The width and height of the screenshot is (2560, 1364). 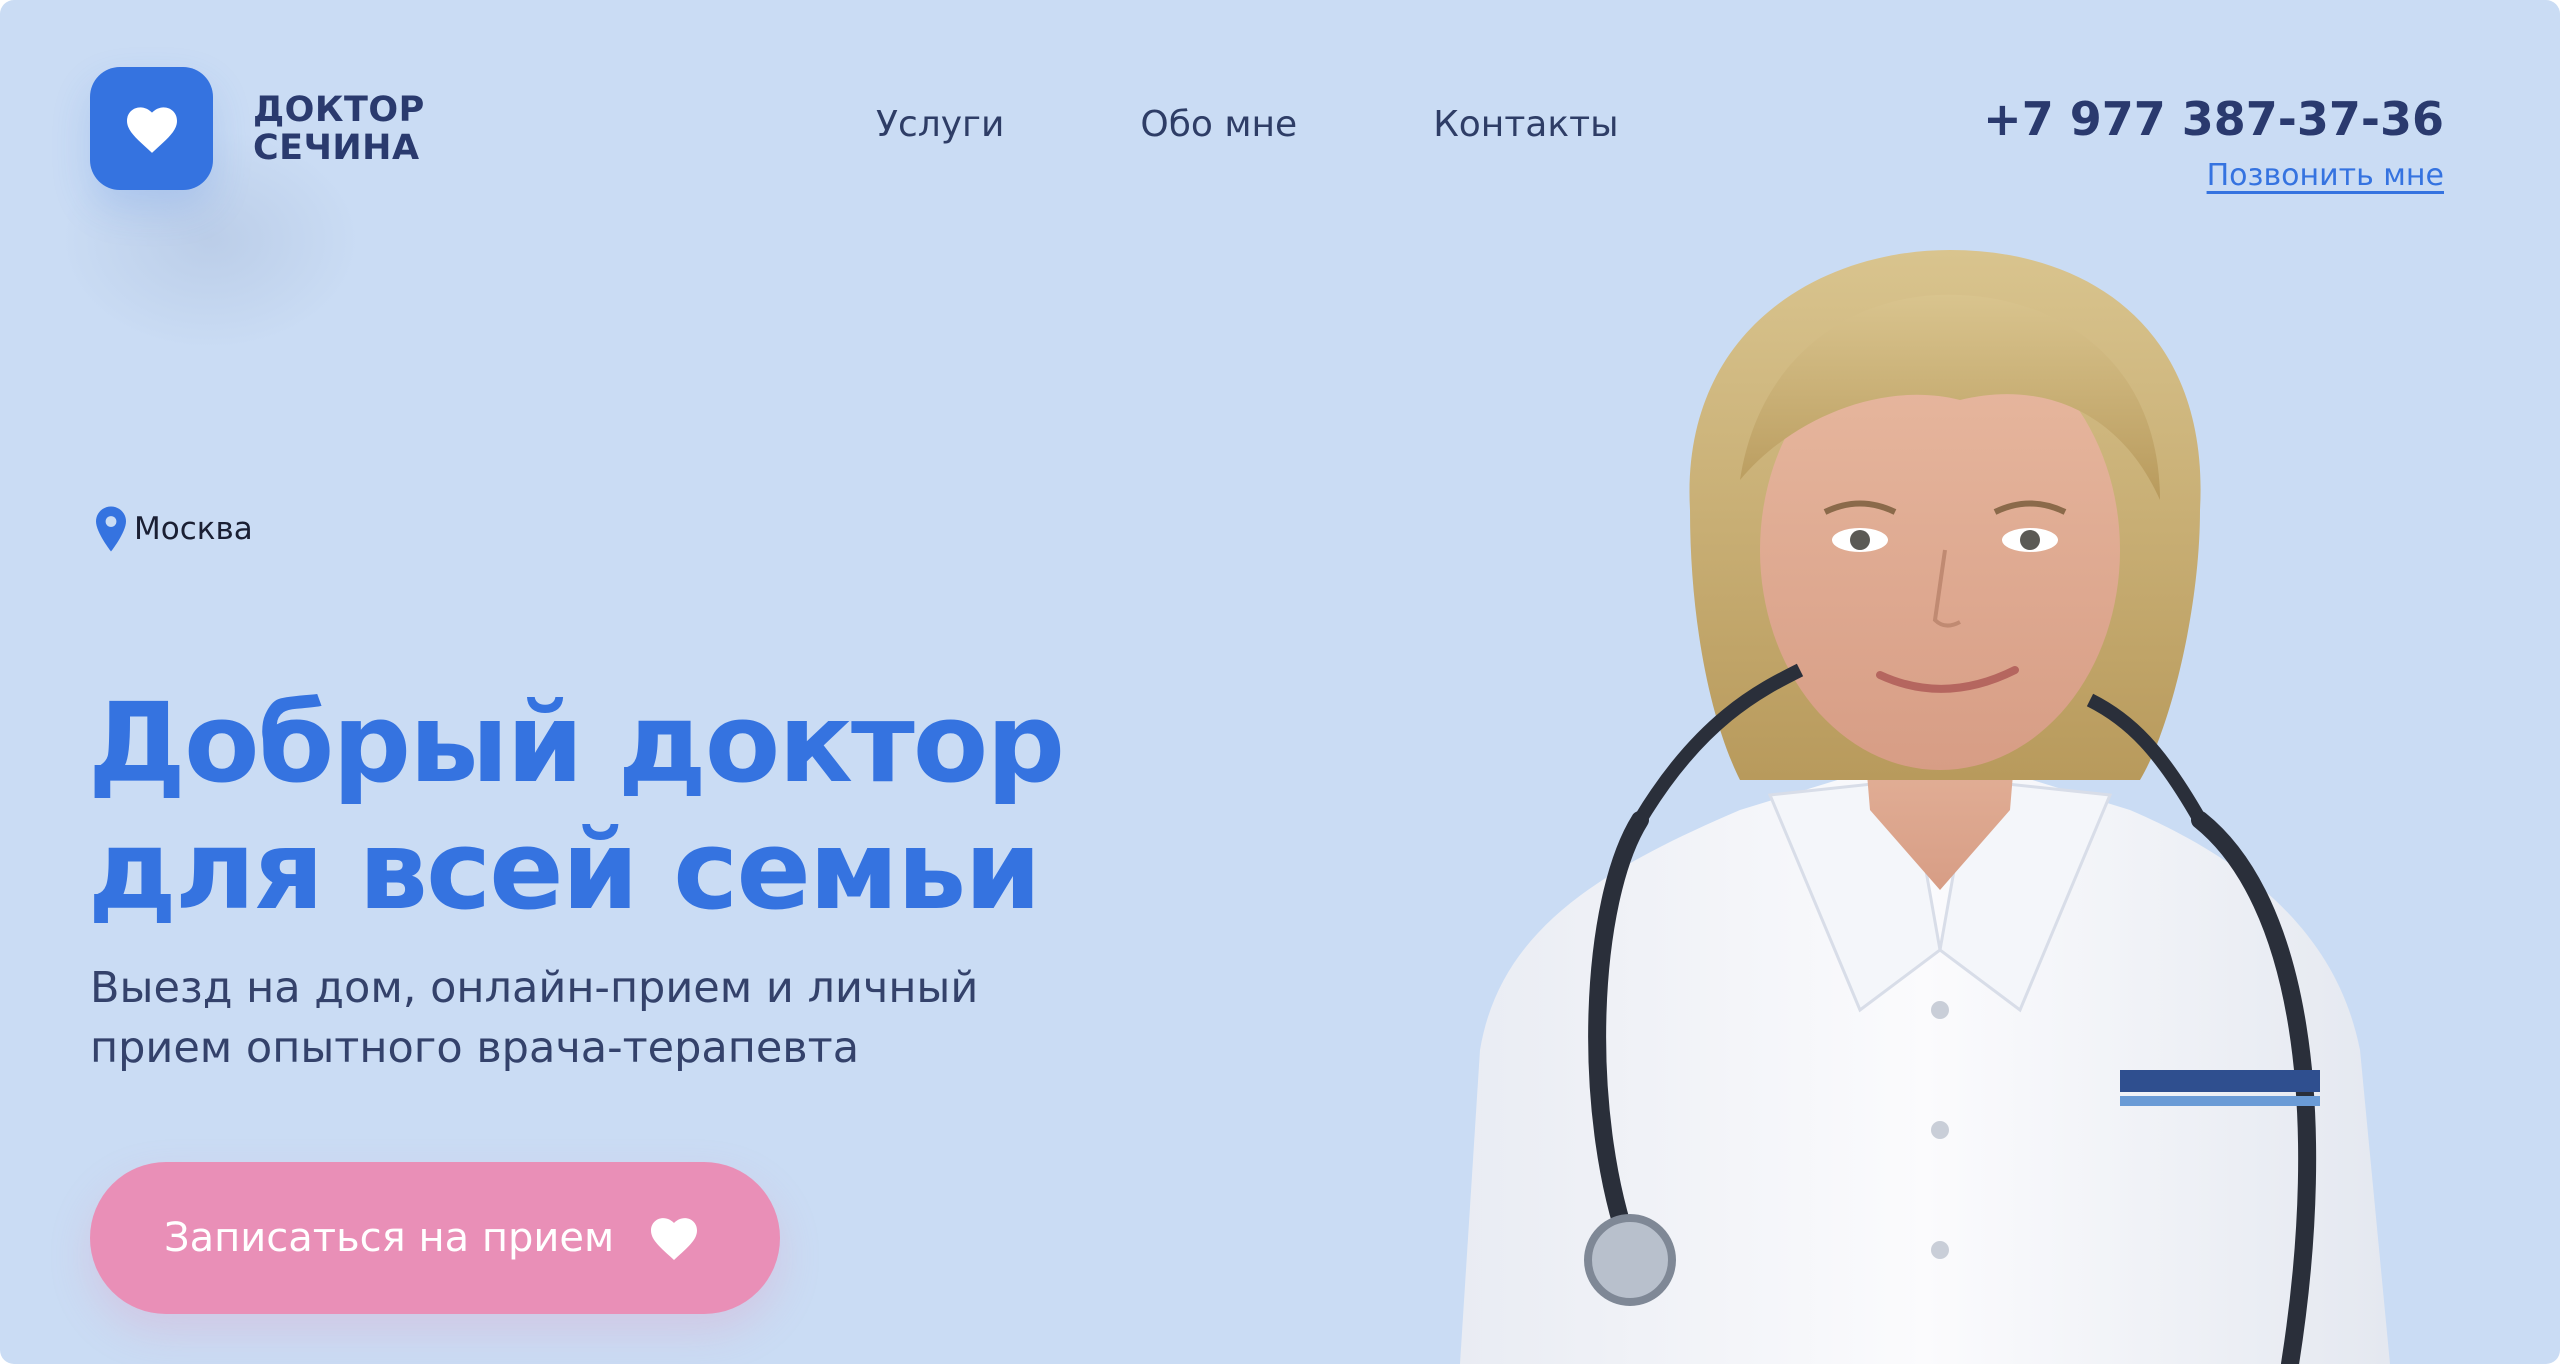 I want to click on call-me-link: Позвонить мне, so click(x=2325, y=175).